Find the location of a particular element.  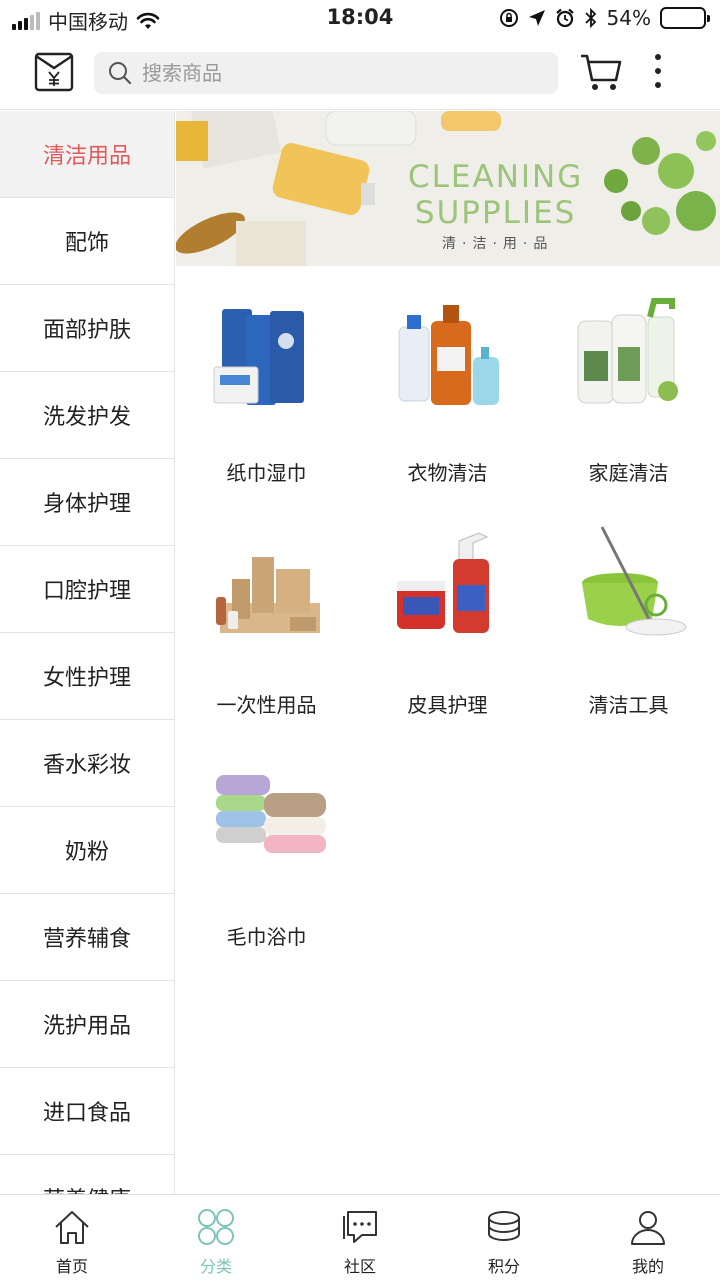

shopping-cart-icon is located at coordinates (601, 72).